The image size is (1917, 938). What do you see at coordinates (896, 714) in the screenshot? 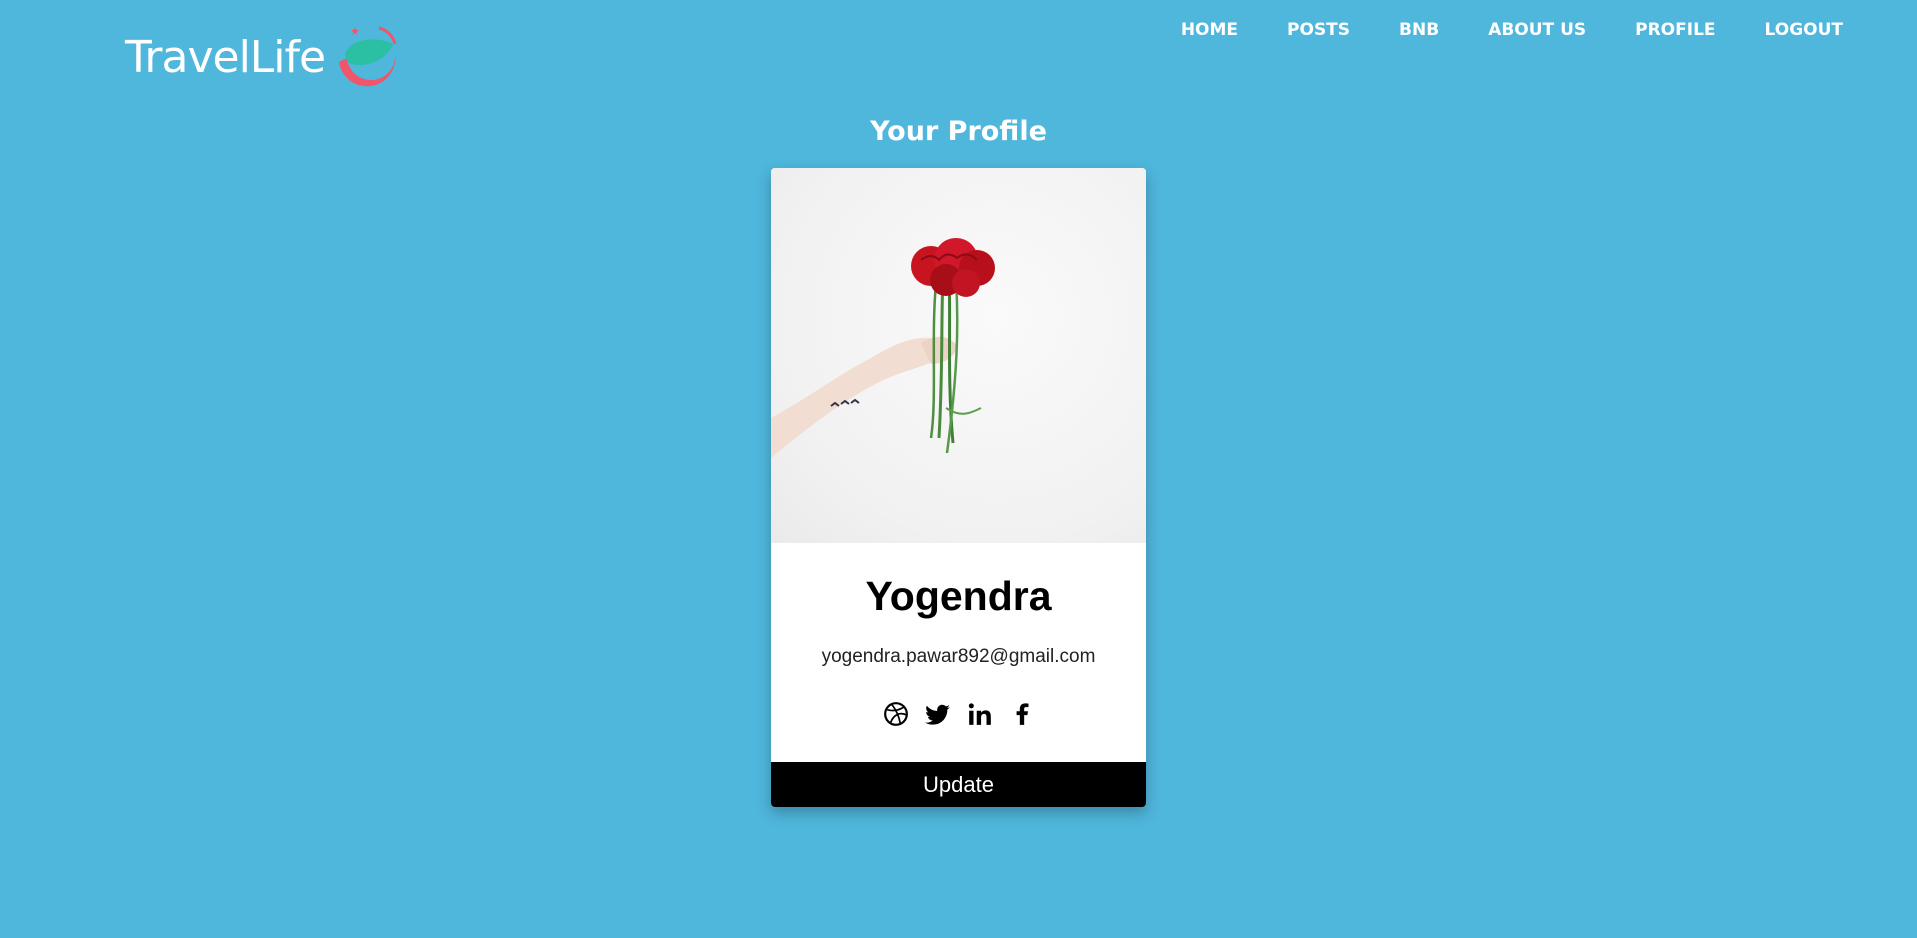
I see `dribbble-icon` at bounding box center [896, 714].